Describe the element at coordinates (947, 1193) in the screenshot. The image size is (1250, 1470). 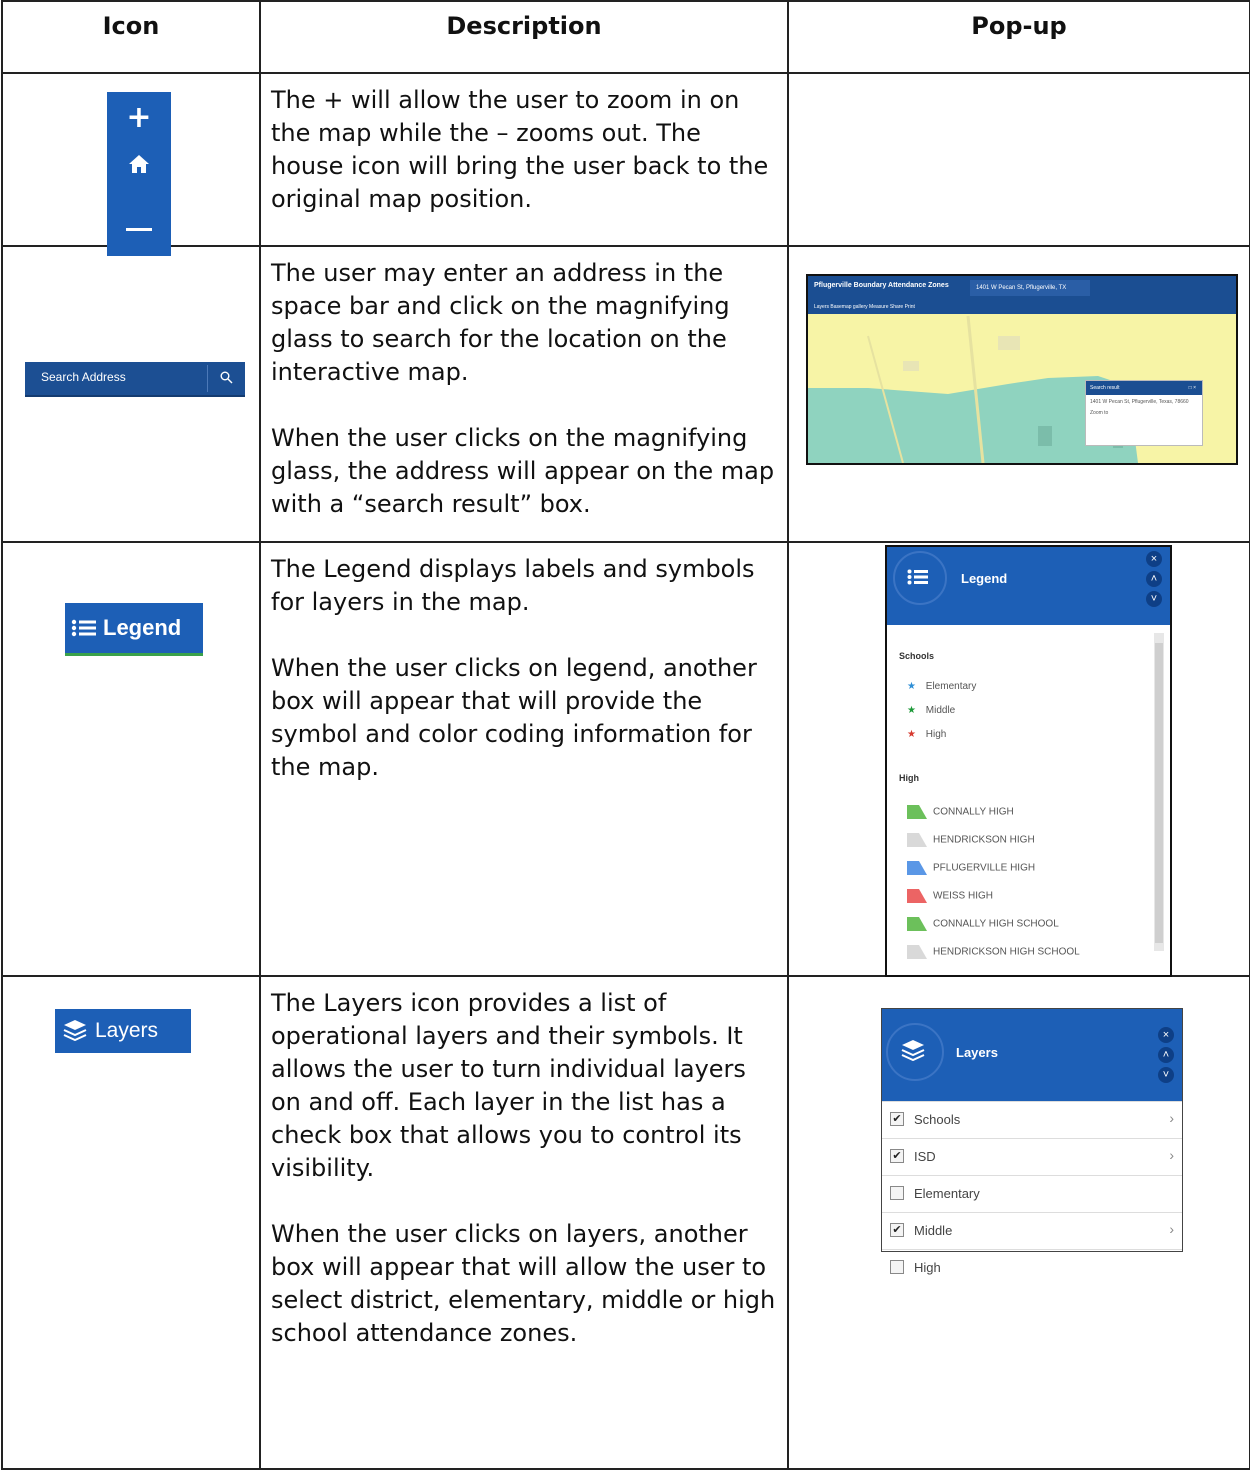
I see `layer-name: Elementary` at that location.